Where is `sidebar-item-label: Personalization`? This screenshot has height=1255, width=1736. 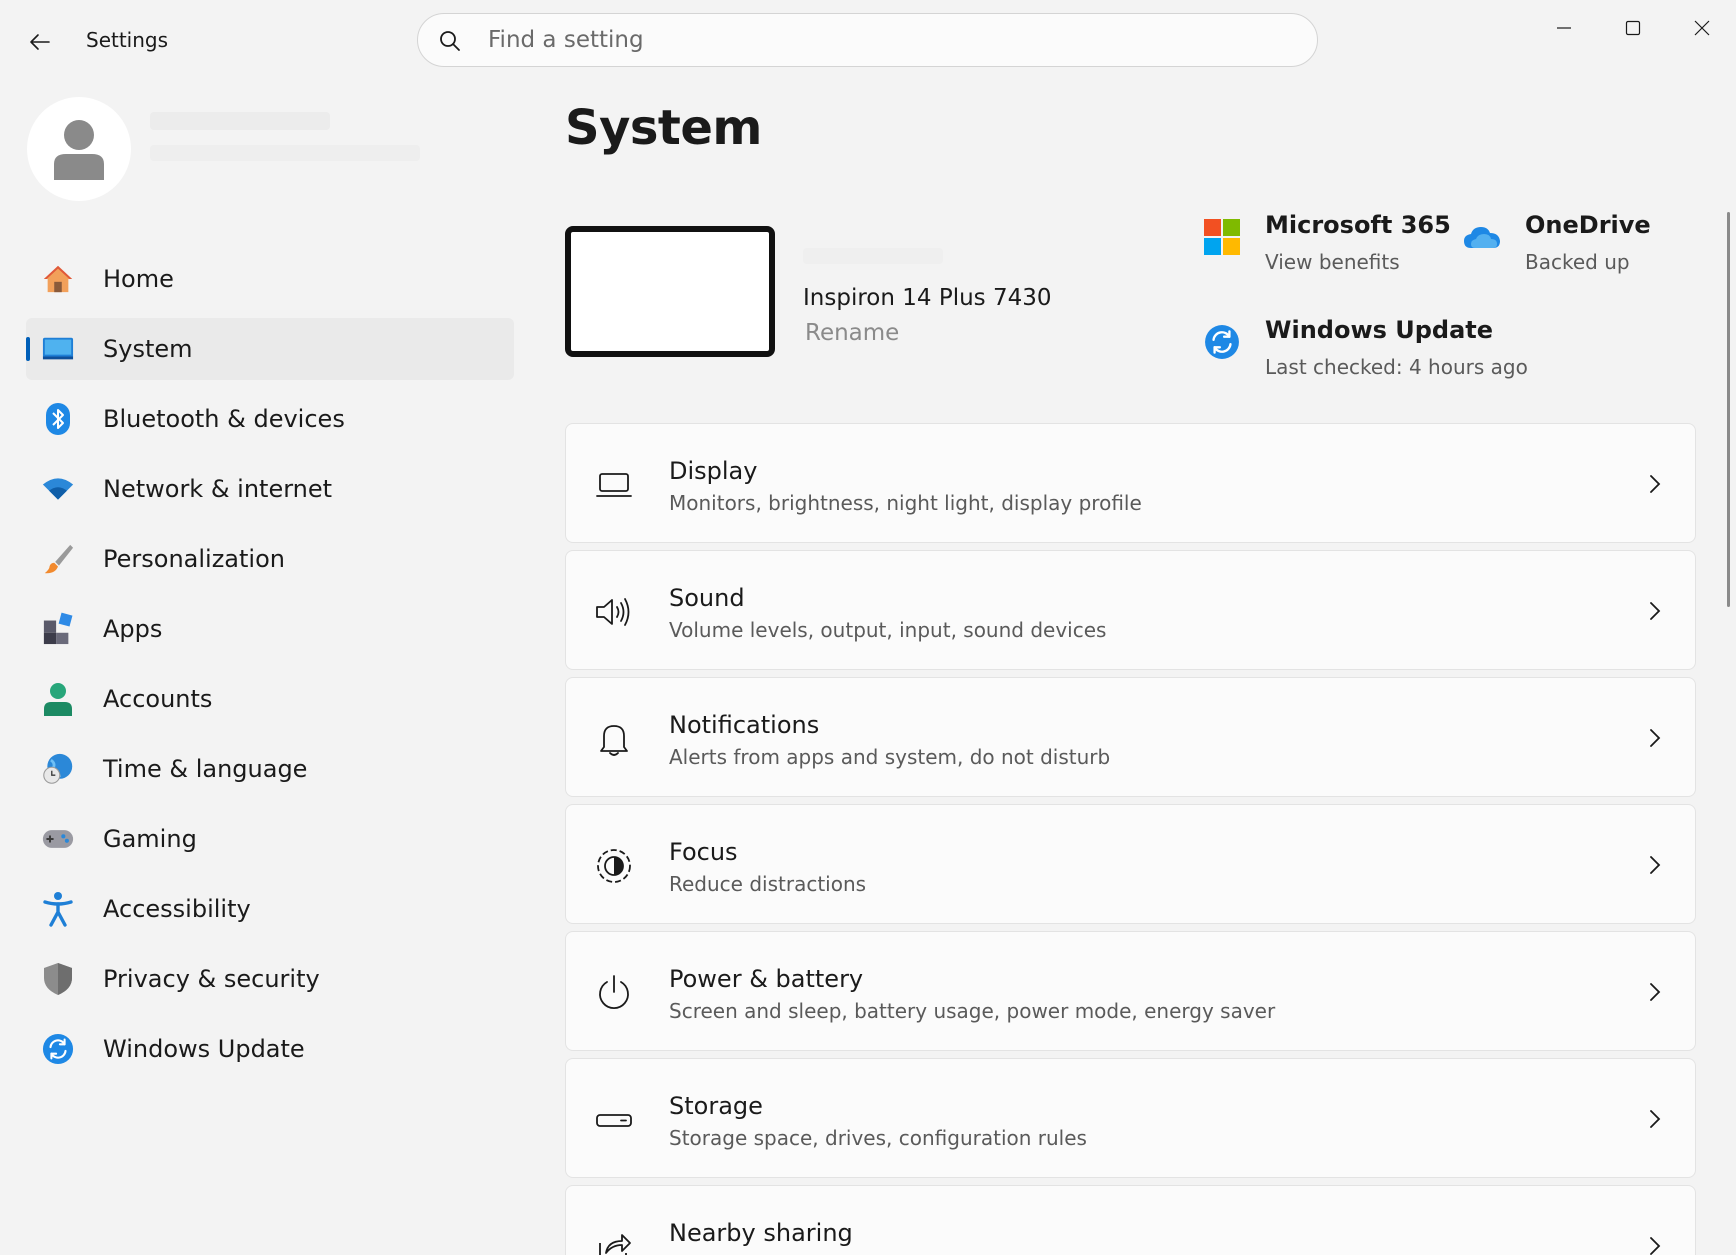 sidebar-item-label: Personalization is located at coordinates (194, 559).